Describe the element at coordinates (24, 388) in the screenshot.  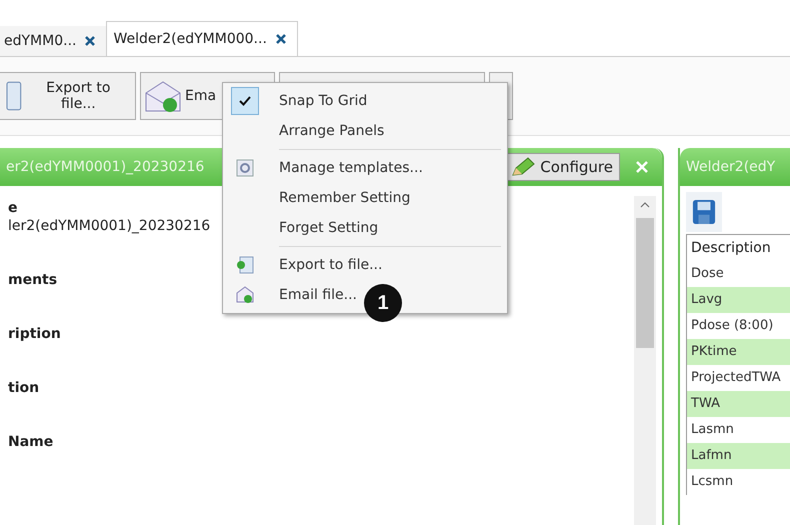
I see `field-label: tion` at that location.